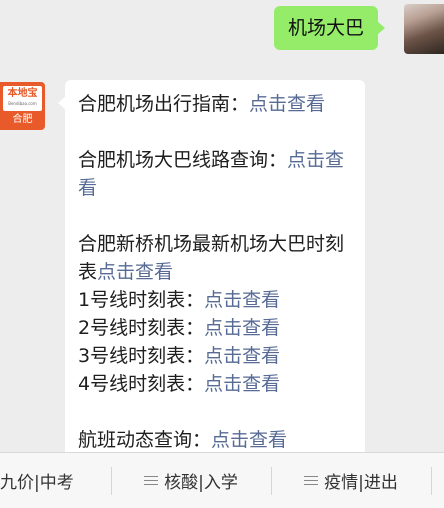 The image size is (444, 508). Describe the element at coordinates (361, 483) in the screenshot. I see `menu-item-label: 疫情|进出` at that location.